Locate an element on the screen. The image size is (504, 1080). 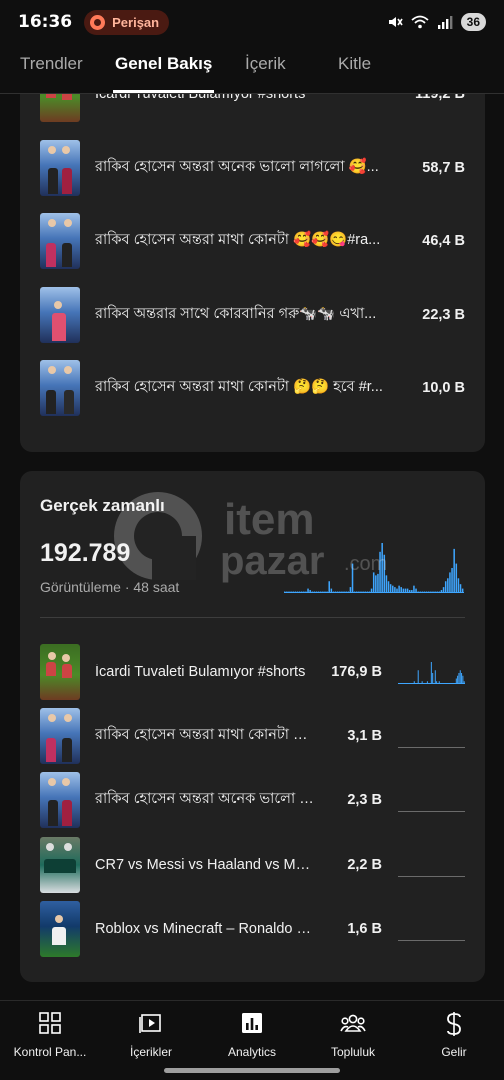
realtime-views: 192.789 is located at coordinates (85, 553).